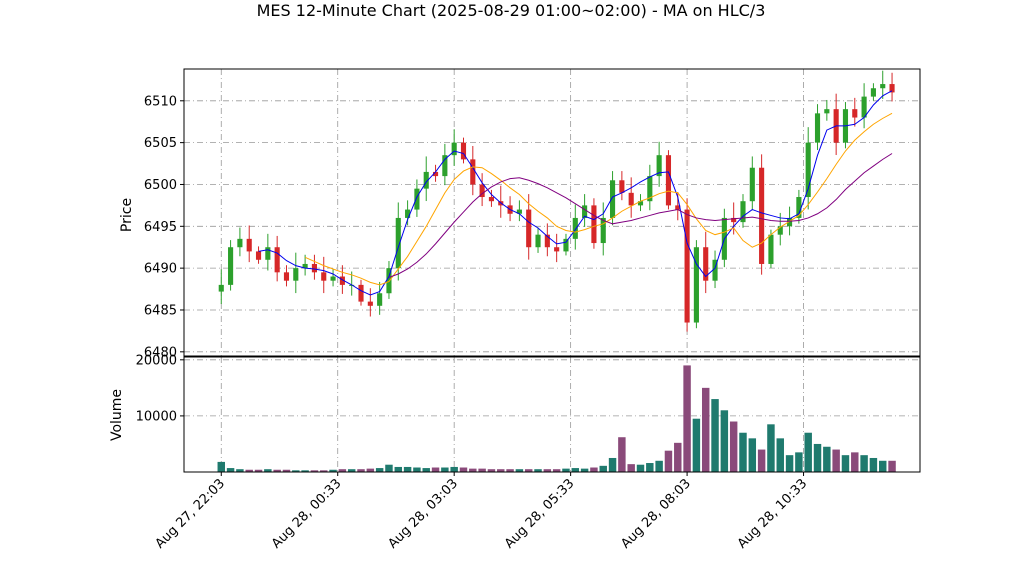  Describe the element at coordinates (117, 415) in the screenshot. I see `volume-axis-label: Volume` at that location.